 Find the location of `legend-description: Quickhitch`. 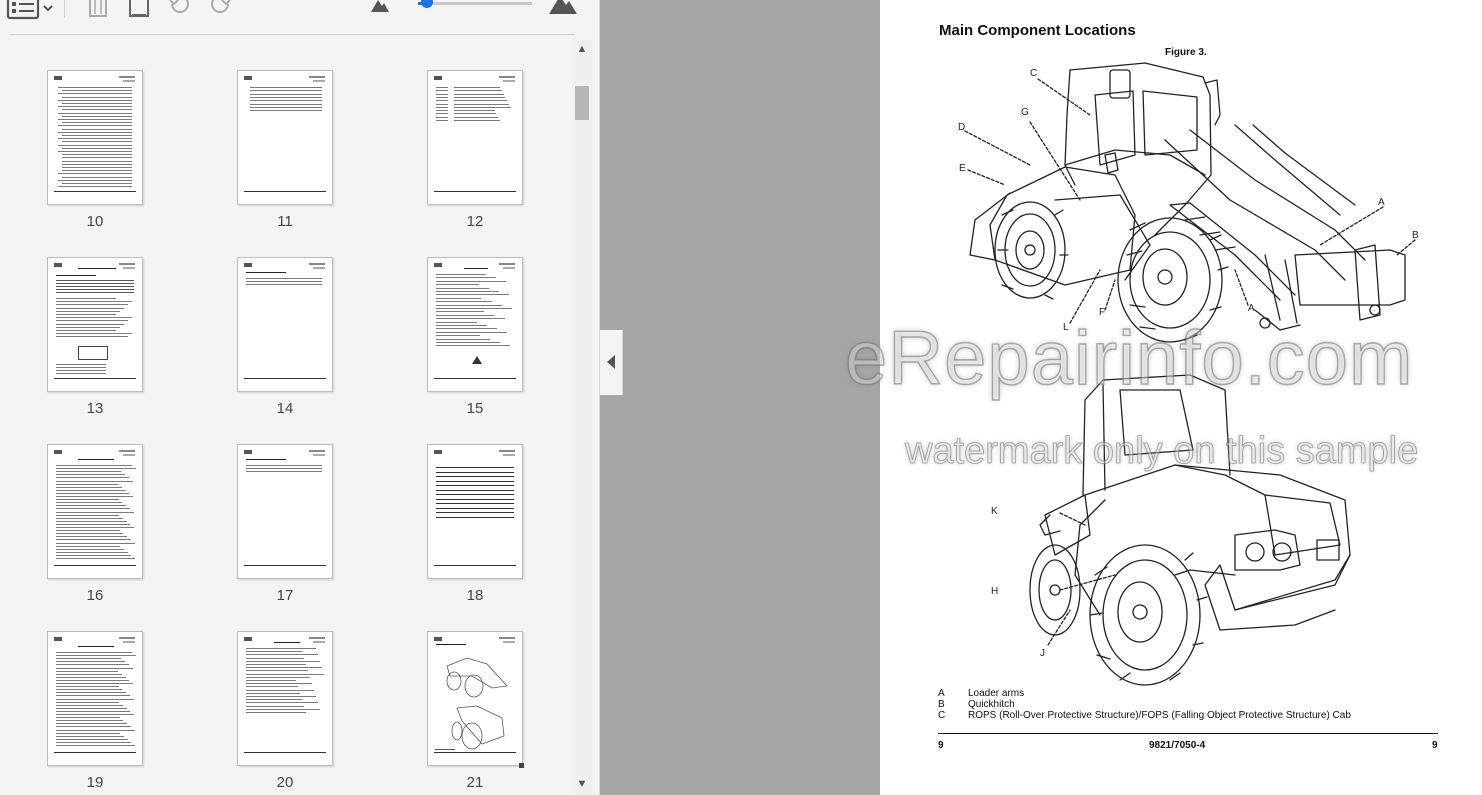

legend-description: Quickhitch is located at coordinates (991, 704).